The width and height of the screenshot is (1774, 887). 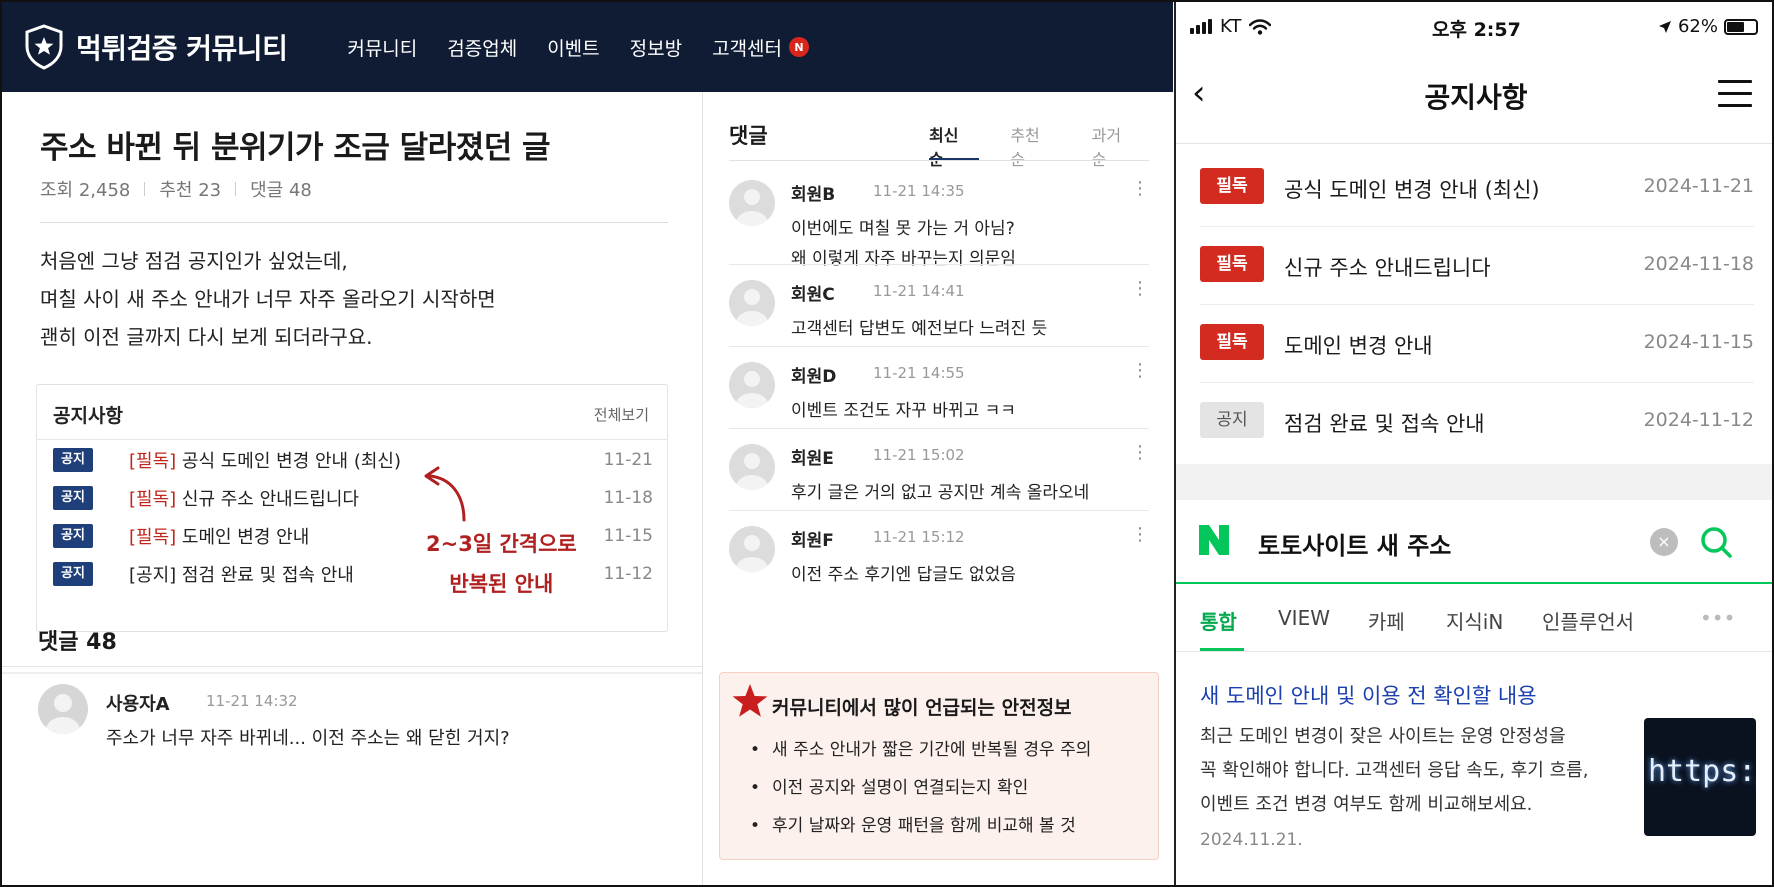 I want to click on comment-line: 왜 이렇게 자주 바꾸는지 의문임, so click(x=903, y=259).